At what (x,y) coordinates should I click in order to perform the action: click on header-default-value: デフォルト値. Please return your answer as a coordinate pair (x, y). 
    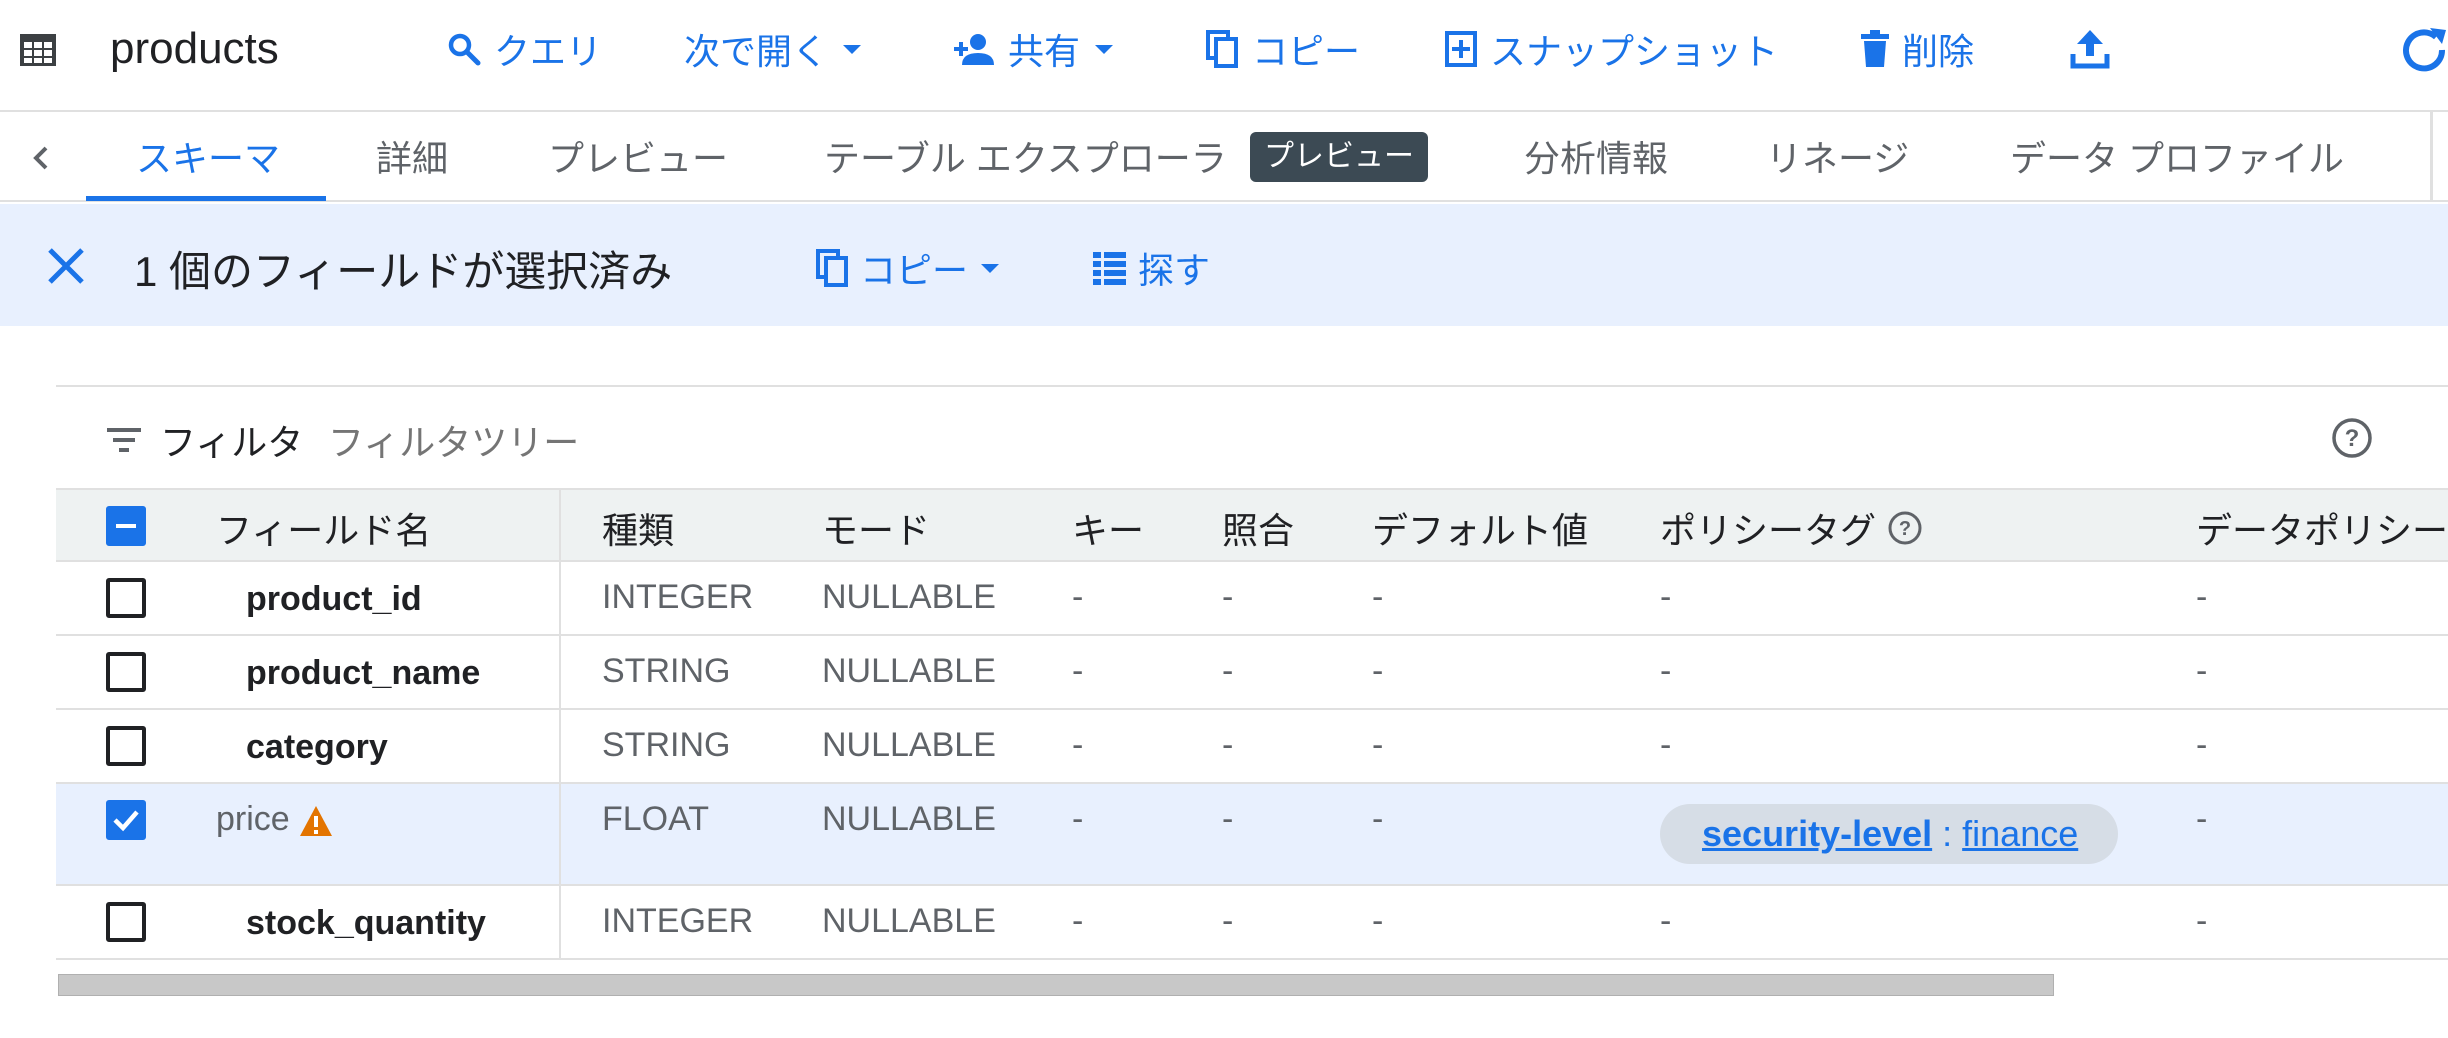
    Looking at the image, I should click on (1480, 528).